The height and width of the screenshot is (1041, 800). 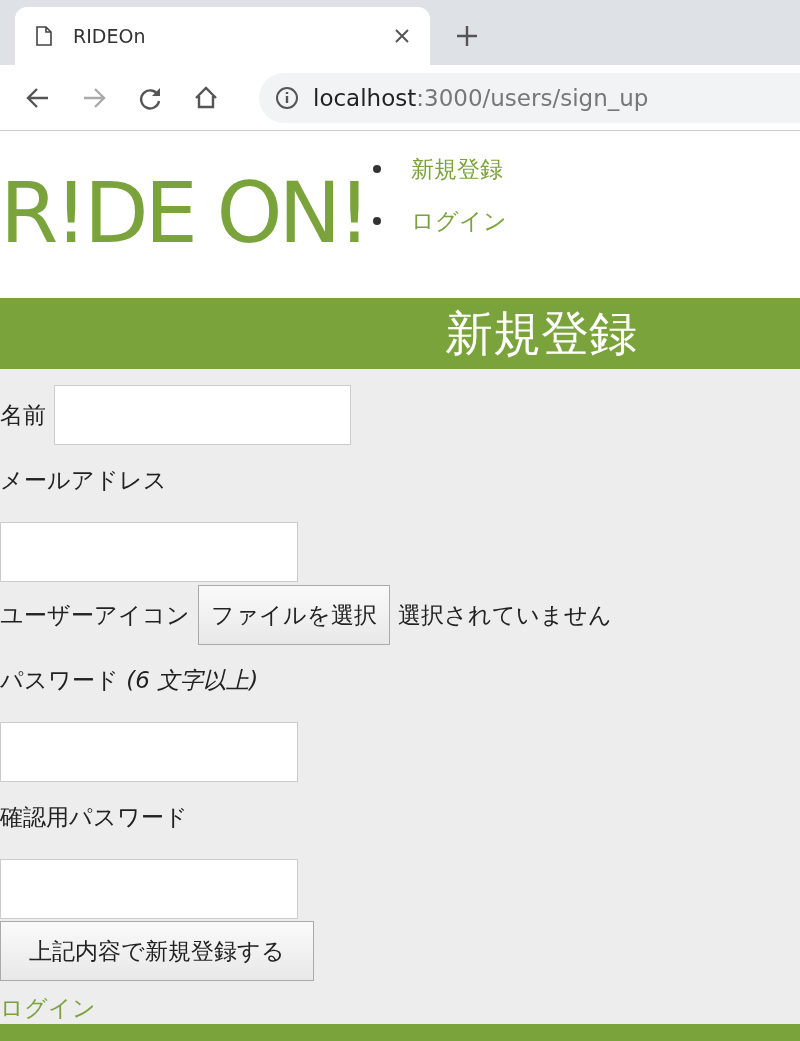 What do you see at coordinates (294, 615) in the screenshot?
I see `choose-file-button: ファイルを選択` at bounding box center [294, 615].